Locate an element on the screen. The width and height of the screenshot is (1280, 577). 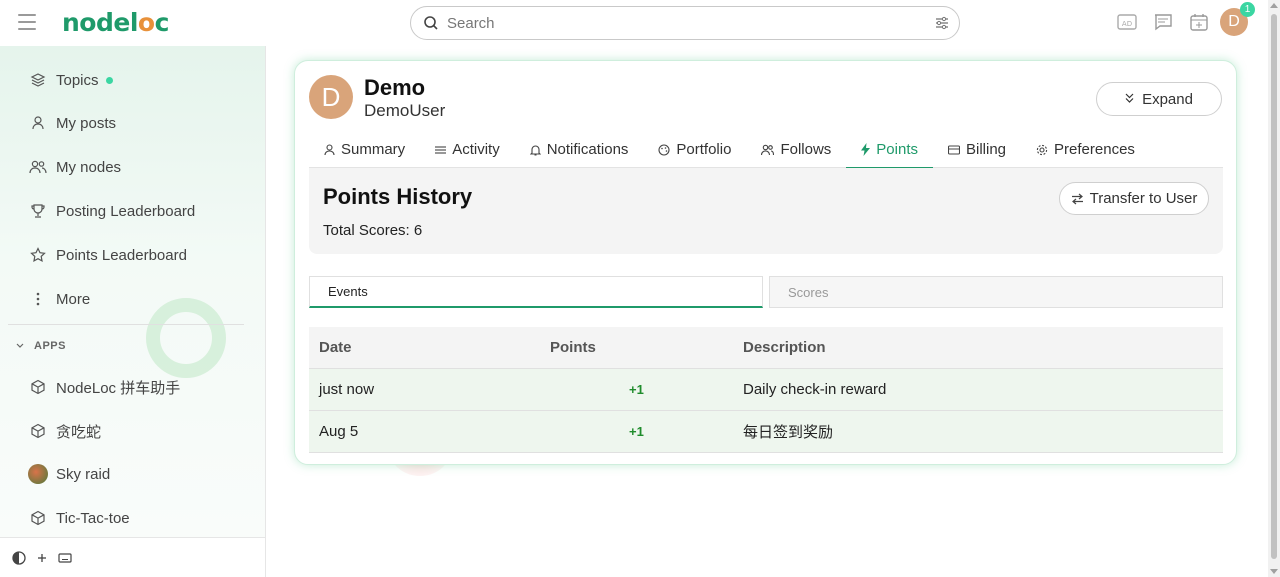
expand-button: Expand is located at coordinates (1159, 99).